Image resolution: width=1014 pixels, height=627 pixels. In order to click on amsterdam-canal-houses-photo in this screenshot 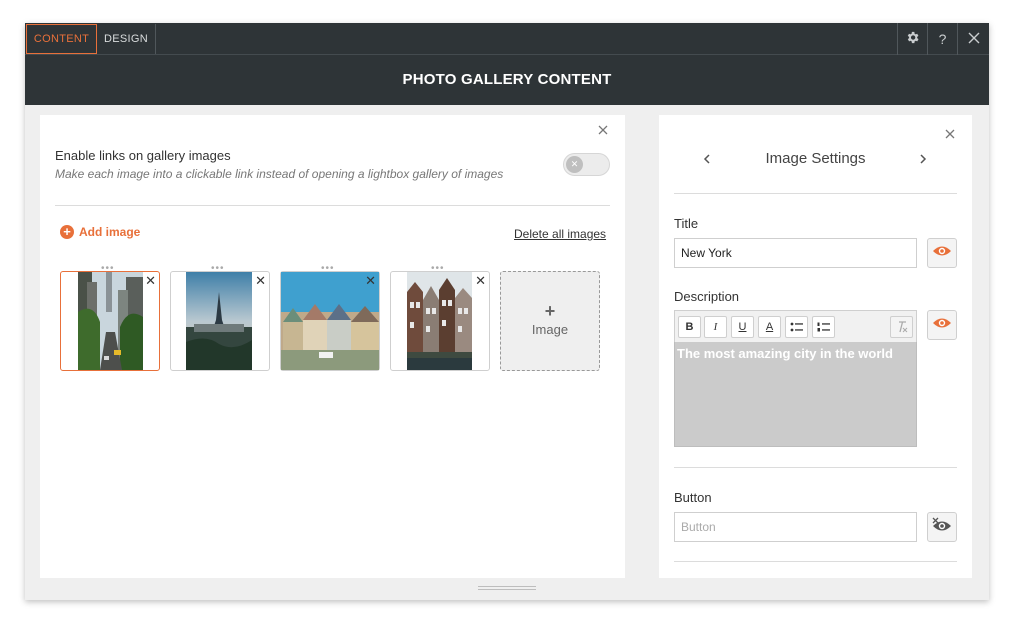, I will do `click(439, 321)`.